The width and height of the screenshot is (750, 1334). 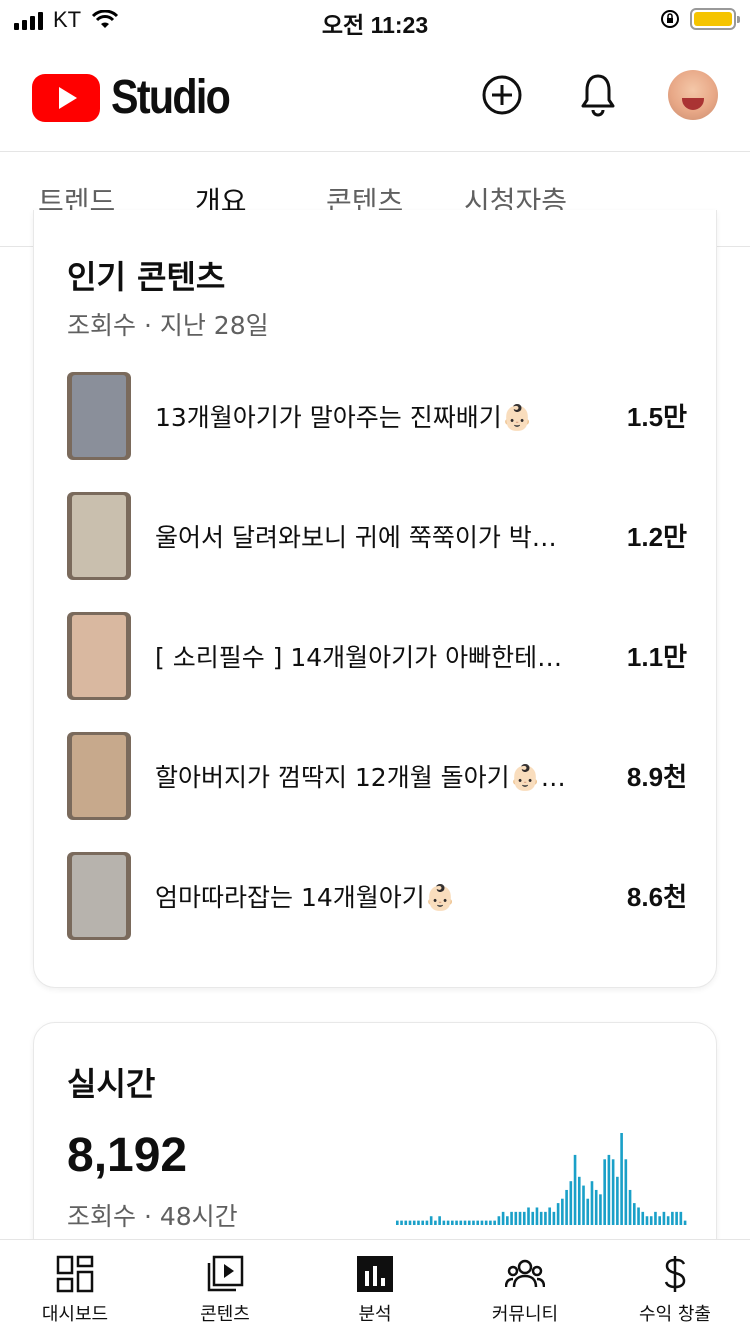 I want to click on video-row: 엄마따라잡는 14개월아기👶🏻 8.6천, so click(x=377, y=896).